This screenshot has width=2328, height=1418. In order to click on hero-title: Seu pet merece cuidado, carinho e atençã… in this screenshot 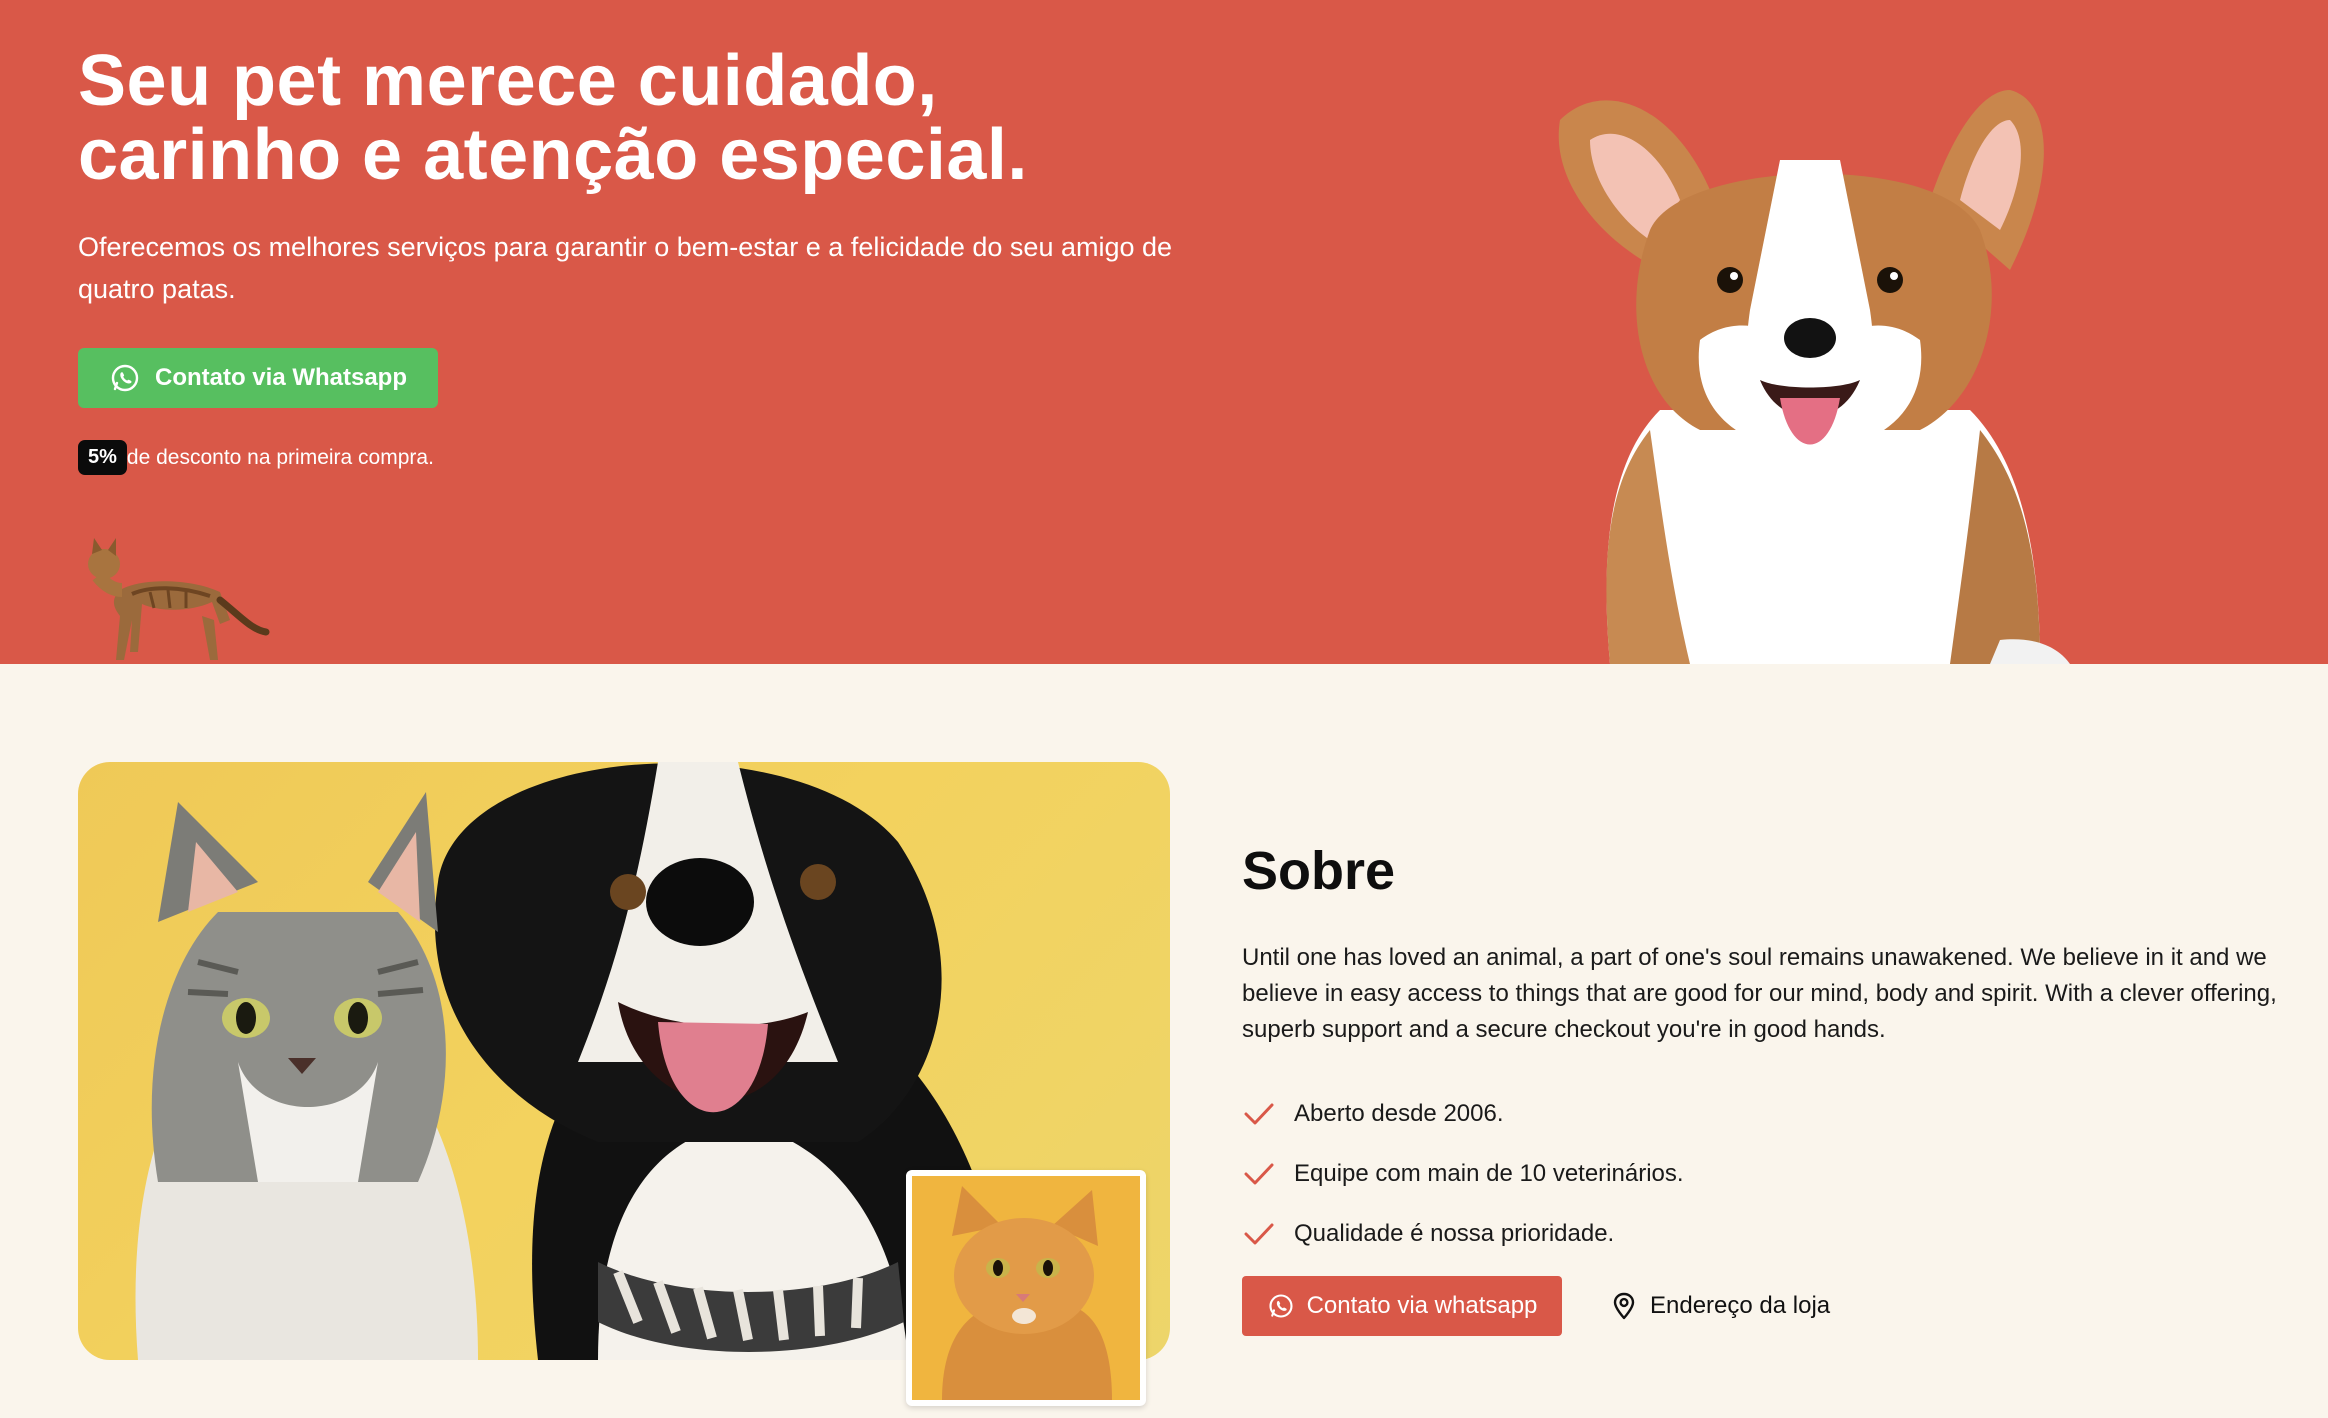, I will do `click(678, 118)`.